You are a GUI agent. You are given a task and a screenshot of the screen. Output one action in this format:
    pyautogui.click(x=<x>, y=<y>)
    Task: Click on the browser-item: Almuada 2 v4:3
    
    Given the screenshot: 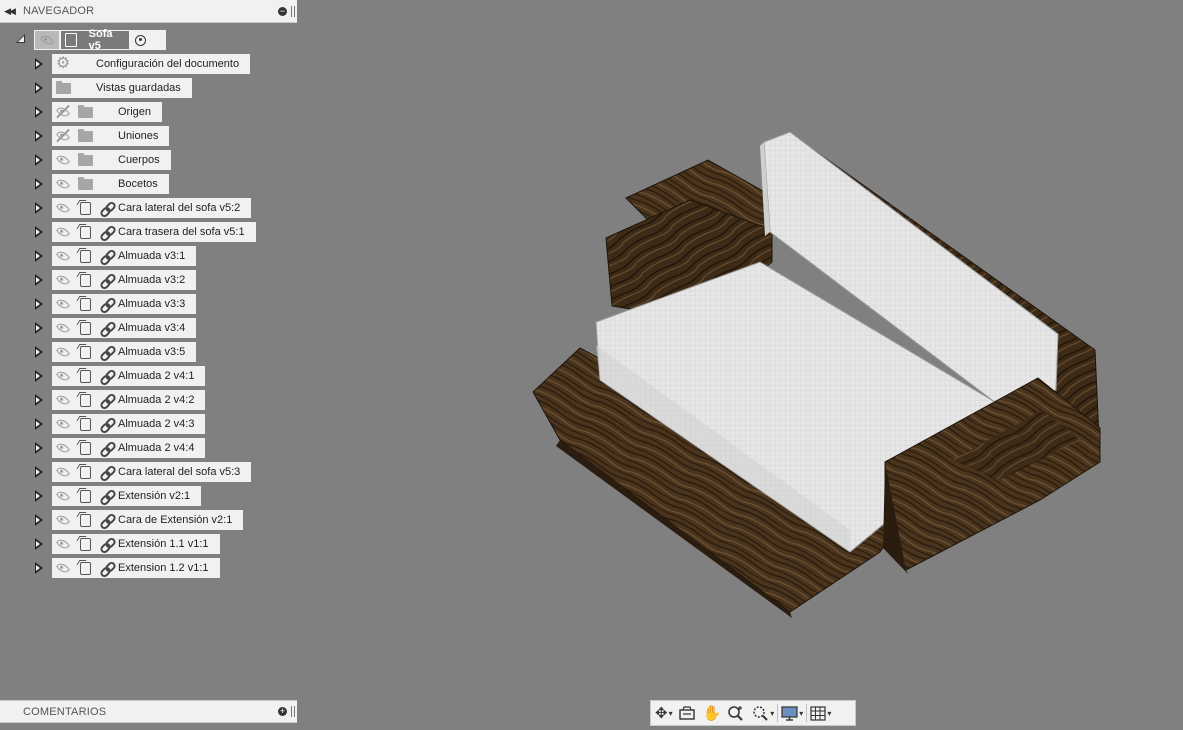 What is the action you would take?
    pyautogui.click(x=148, y=424)
    